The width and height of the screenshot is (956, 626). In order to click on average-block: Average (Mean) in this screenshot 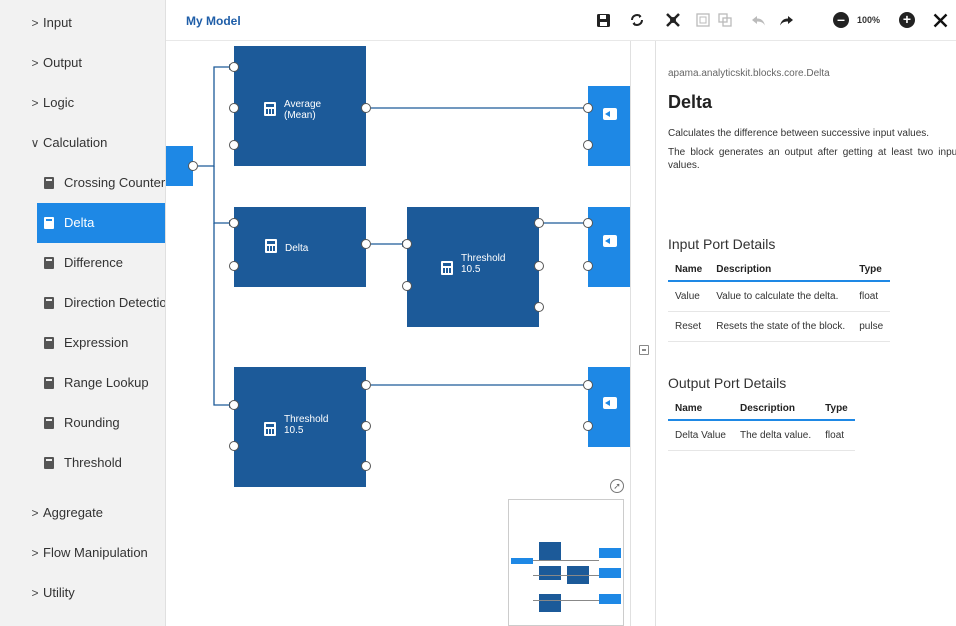, I will do `click(300, 106)`.